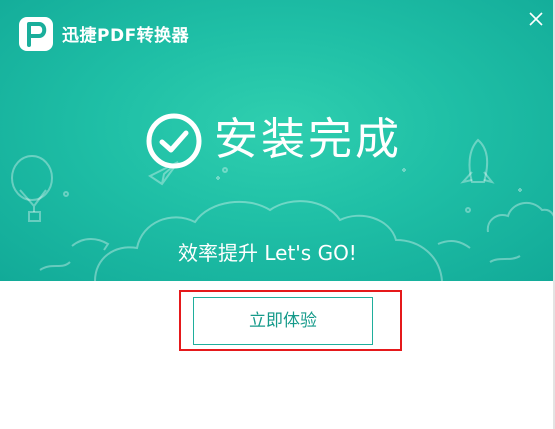 This screenshot has width=555, height=429. What do you see at coordinates (308, 139) in the screenshot?
I see `install-complete-title: 安装完成` at bounding box center [308, 139].